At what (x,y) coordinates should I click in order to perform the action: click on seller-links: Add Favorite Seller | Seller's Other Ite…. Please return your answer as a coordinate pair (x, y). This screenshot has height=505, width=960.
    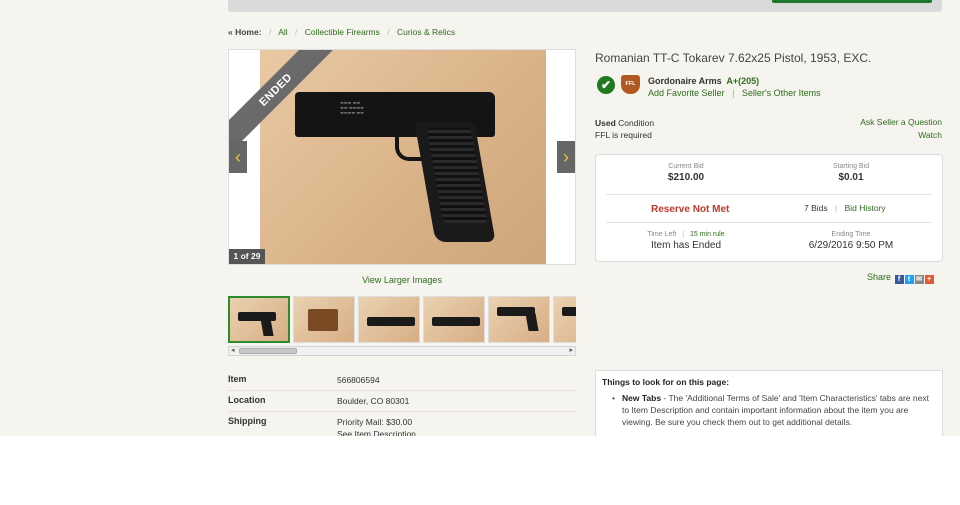
    Looking at the image, I should click on (734, 93).